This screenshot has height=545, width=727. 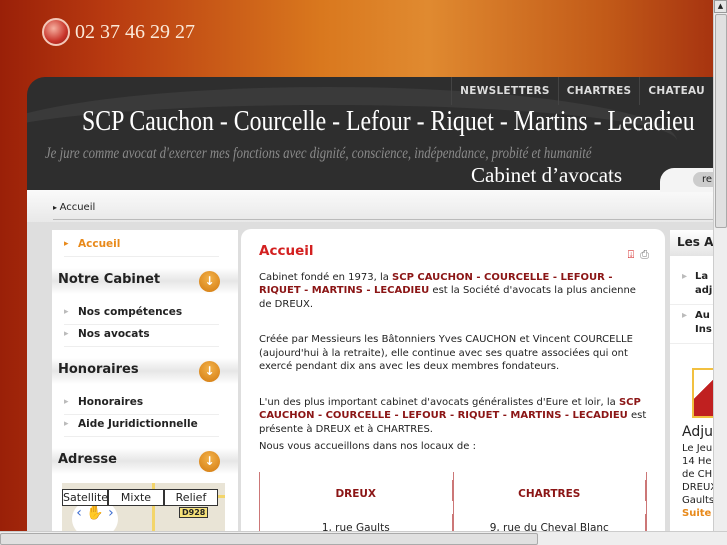 What do you see at coordinates (141, 315) in the screenshot?
I see `sidebar-item-competences: Nos compétences` at bounding box center [141, 315].